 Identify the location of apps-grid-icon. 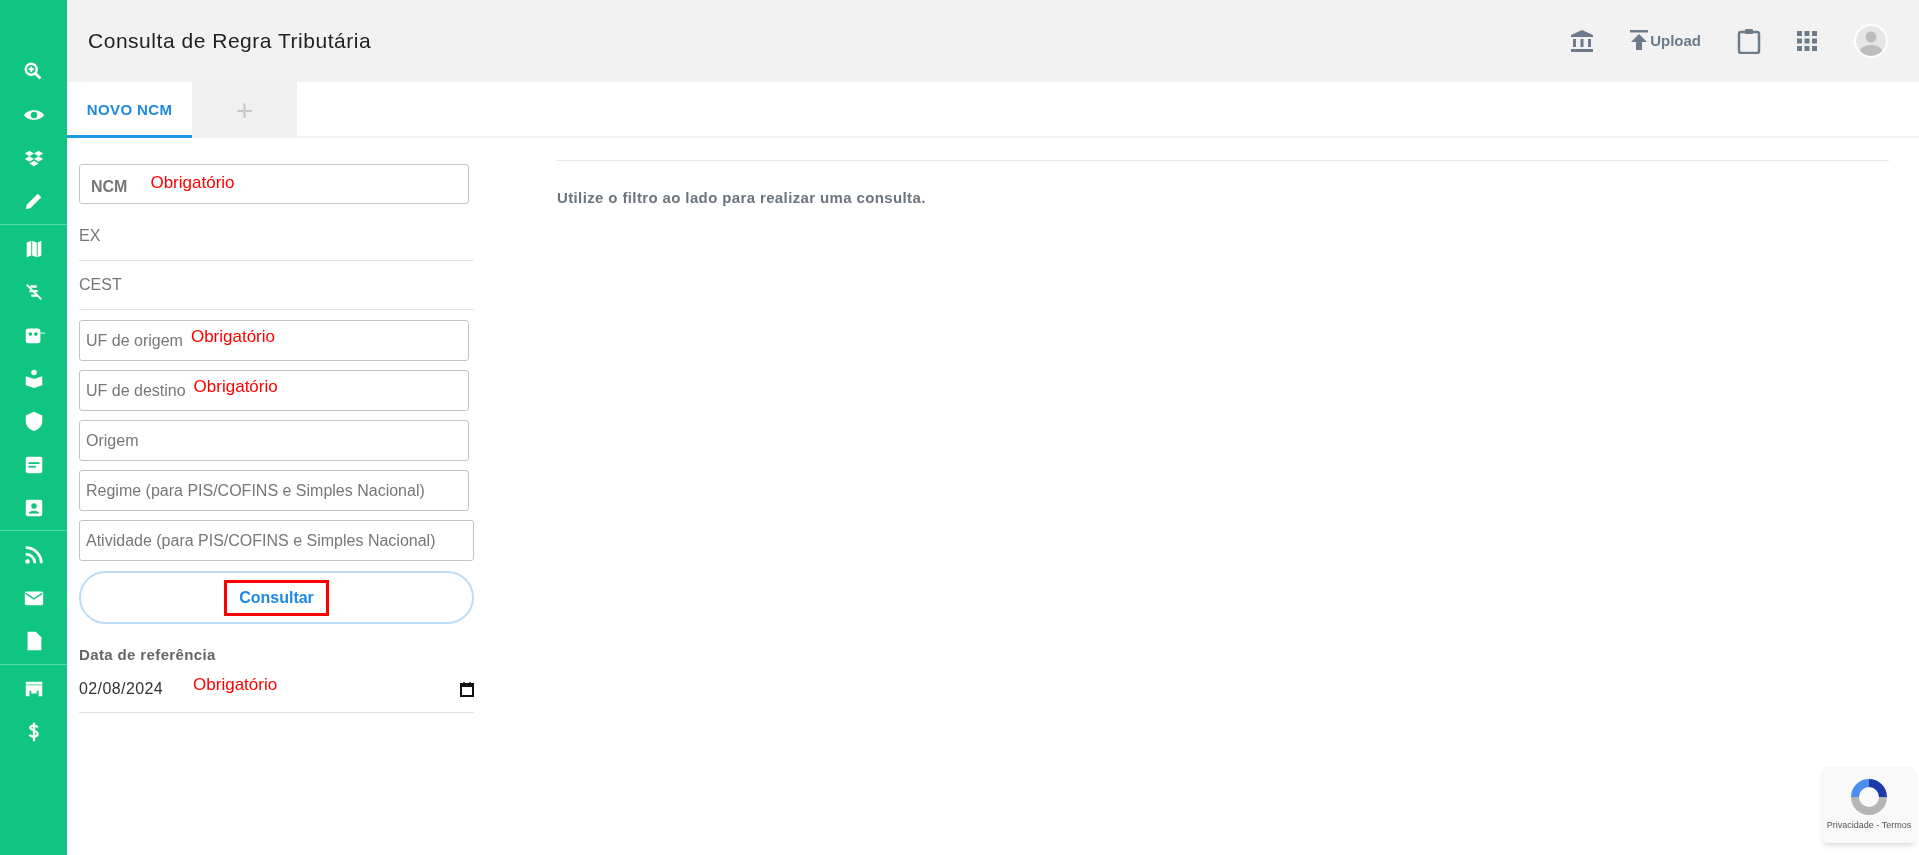
(1807, 41).